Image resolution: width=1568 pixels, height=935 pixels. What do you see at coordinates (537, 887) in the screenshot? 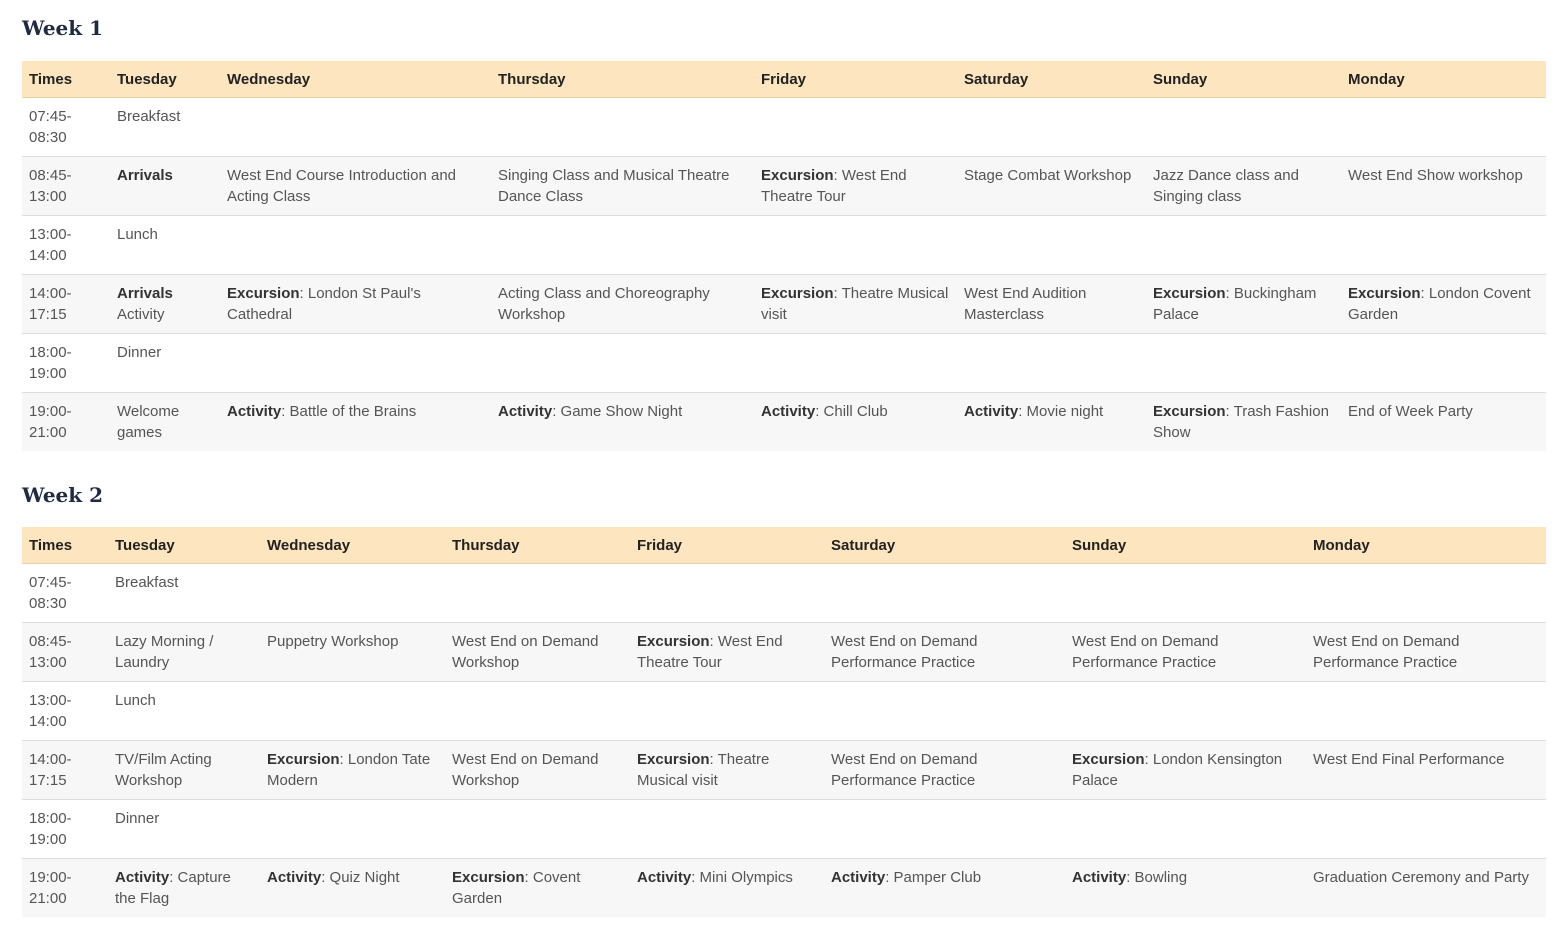
I see `schedule-cell: Excursion: Covent Garden` at bounding box center [537, 887].